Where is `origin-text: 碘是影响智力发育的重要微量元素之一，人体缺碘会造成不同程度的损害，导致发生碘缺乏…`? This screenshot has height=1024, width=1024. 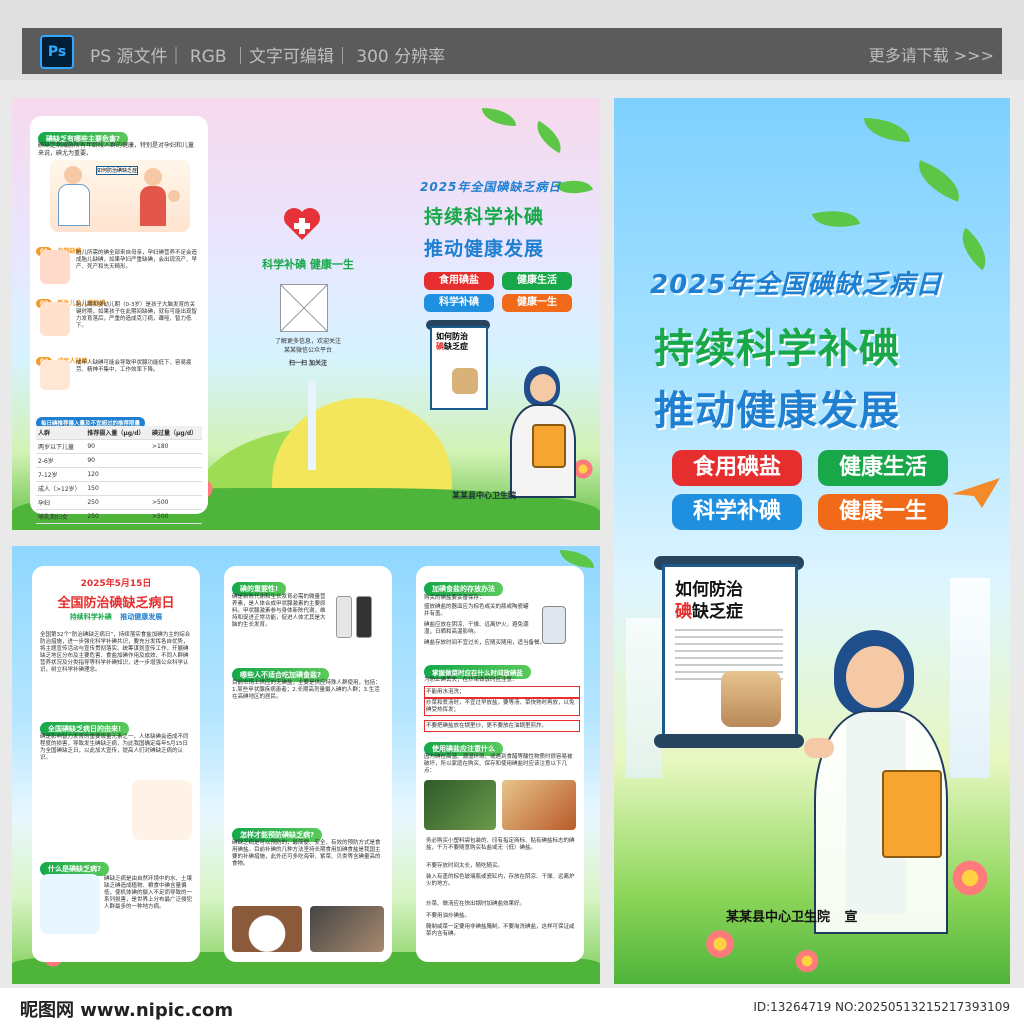 origin-text: 碘是影响智力发育的重要微量元素之一，人体缺碘会造成不同程度的损害，导致发生碘缺乏… is located at coordinates (114, 747).